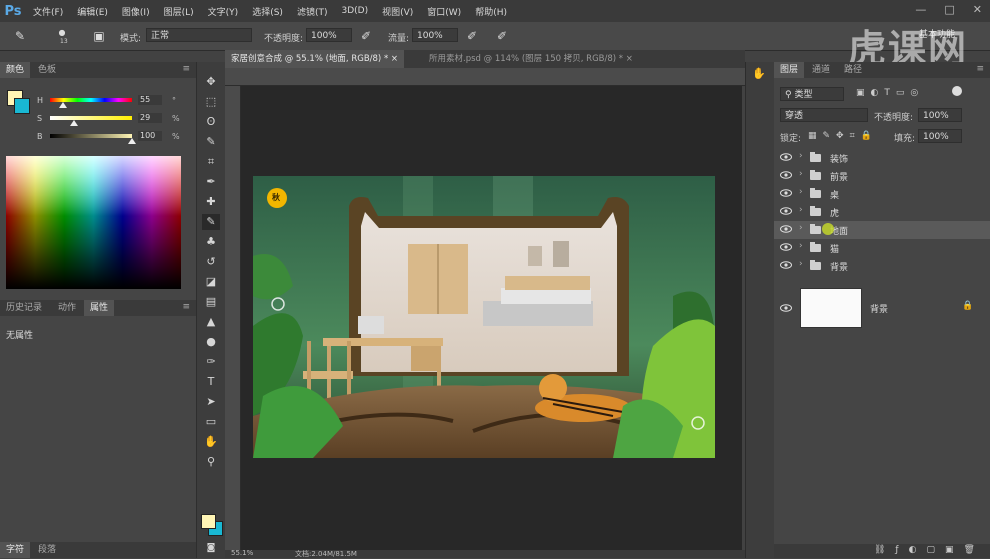 The width and height of the screenshot is (990, 559). I want to click on layer-row-selected: › 地面, so click(882, 230).